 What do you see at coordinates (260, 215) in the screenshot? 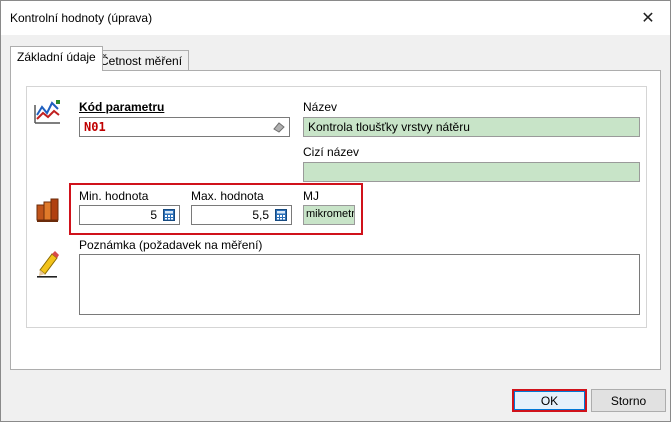
I see `max-hodnota-value: 5,5` at bounding box center [260, 215].